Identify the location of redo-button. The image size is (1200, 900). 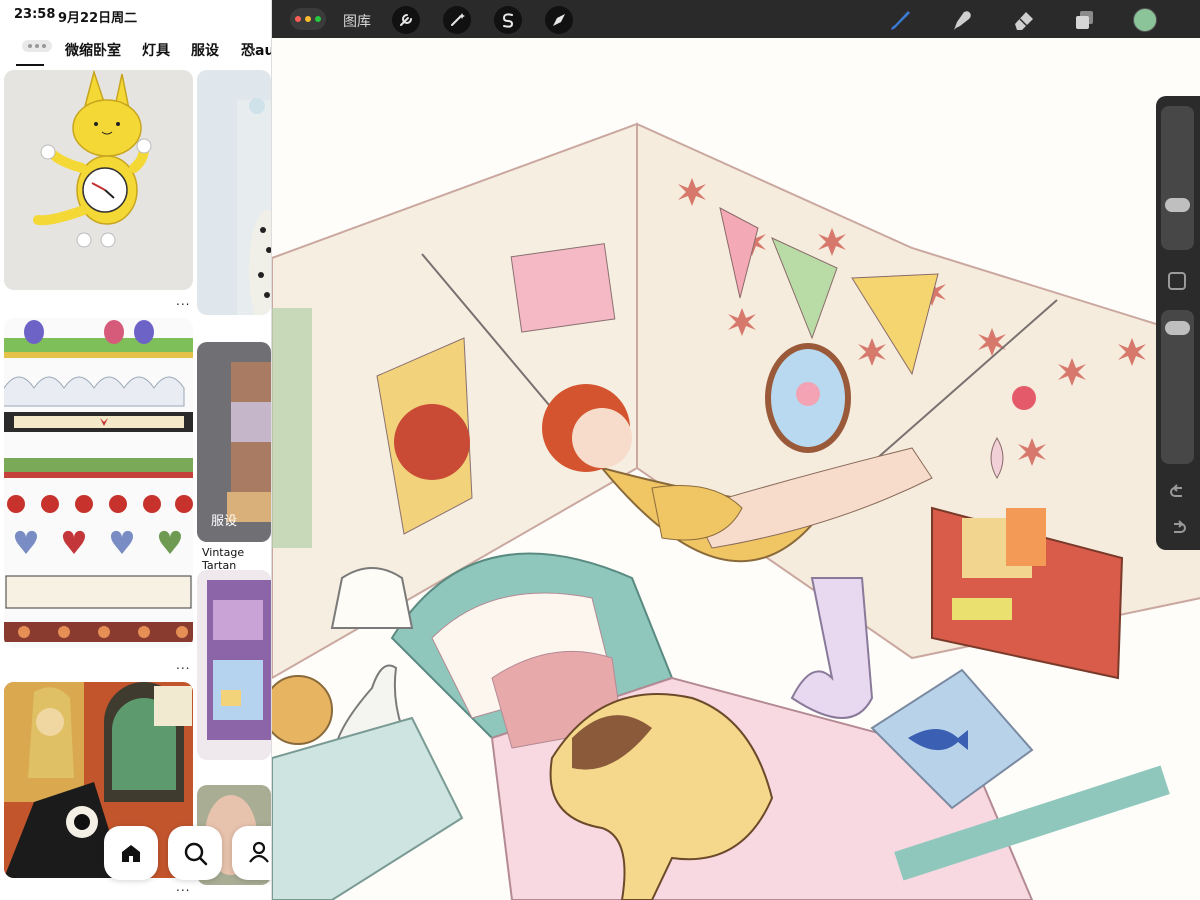
(1178, 528).